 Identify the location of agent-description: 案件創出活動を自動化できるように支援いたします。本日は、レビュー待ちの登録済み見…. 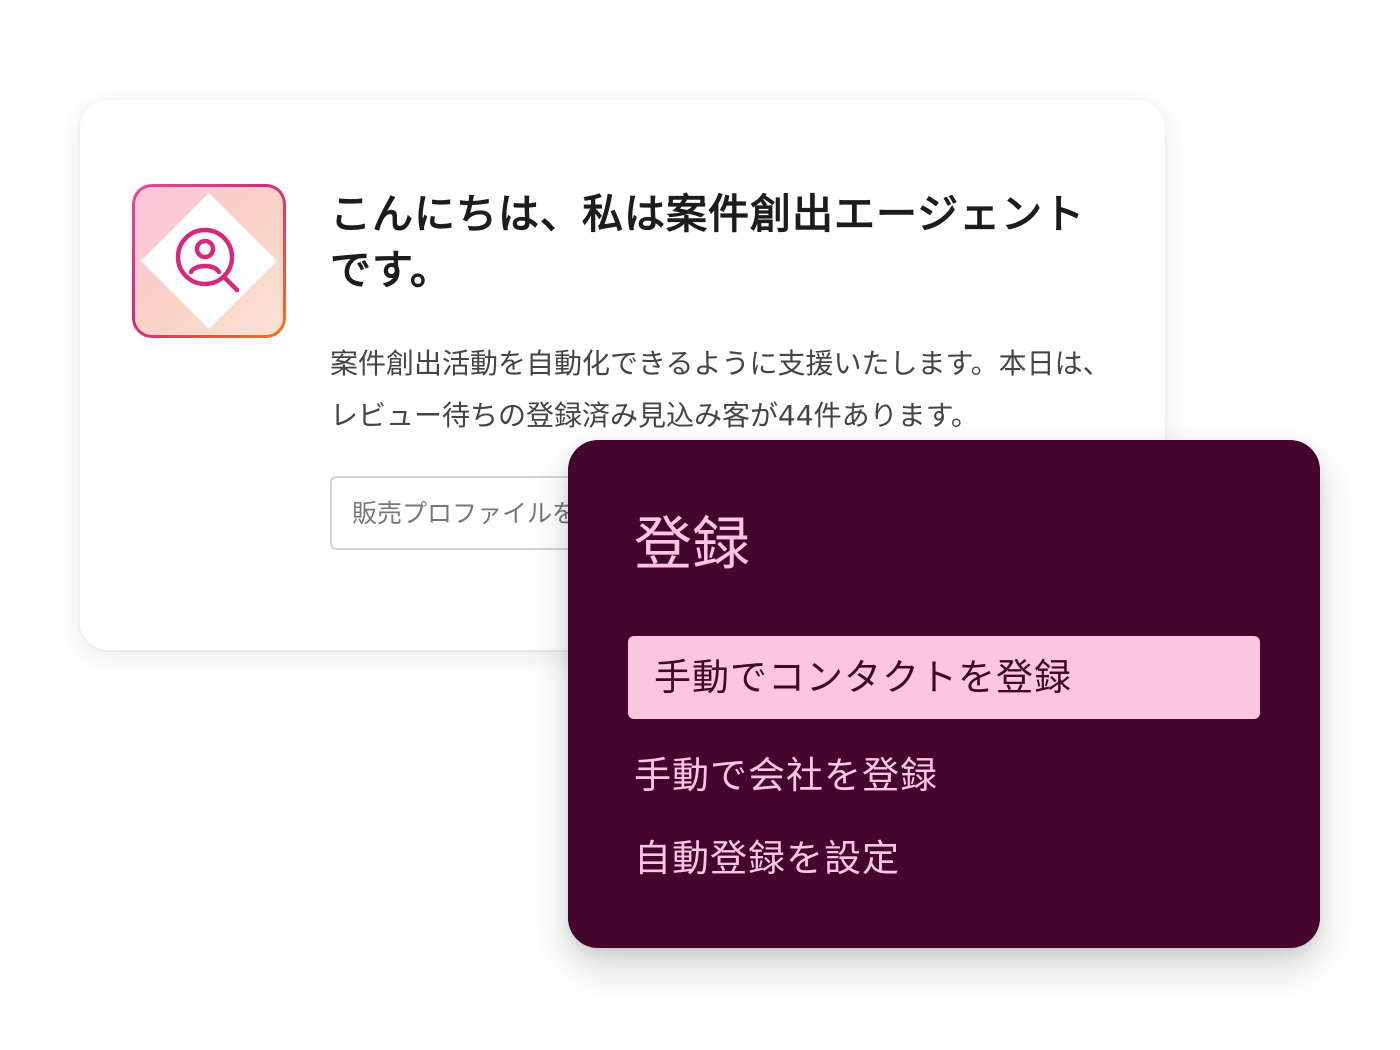
(720, 389).